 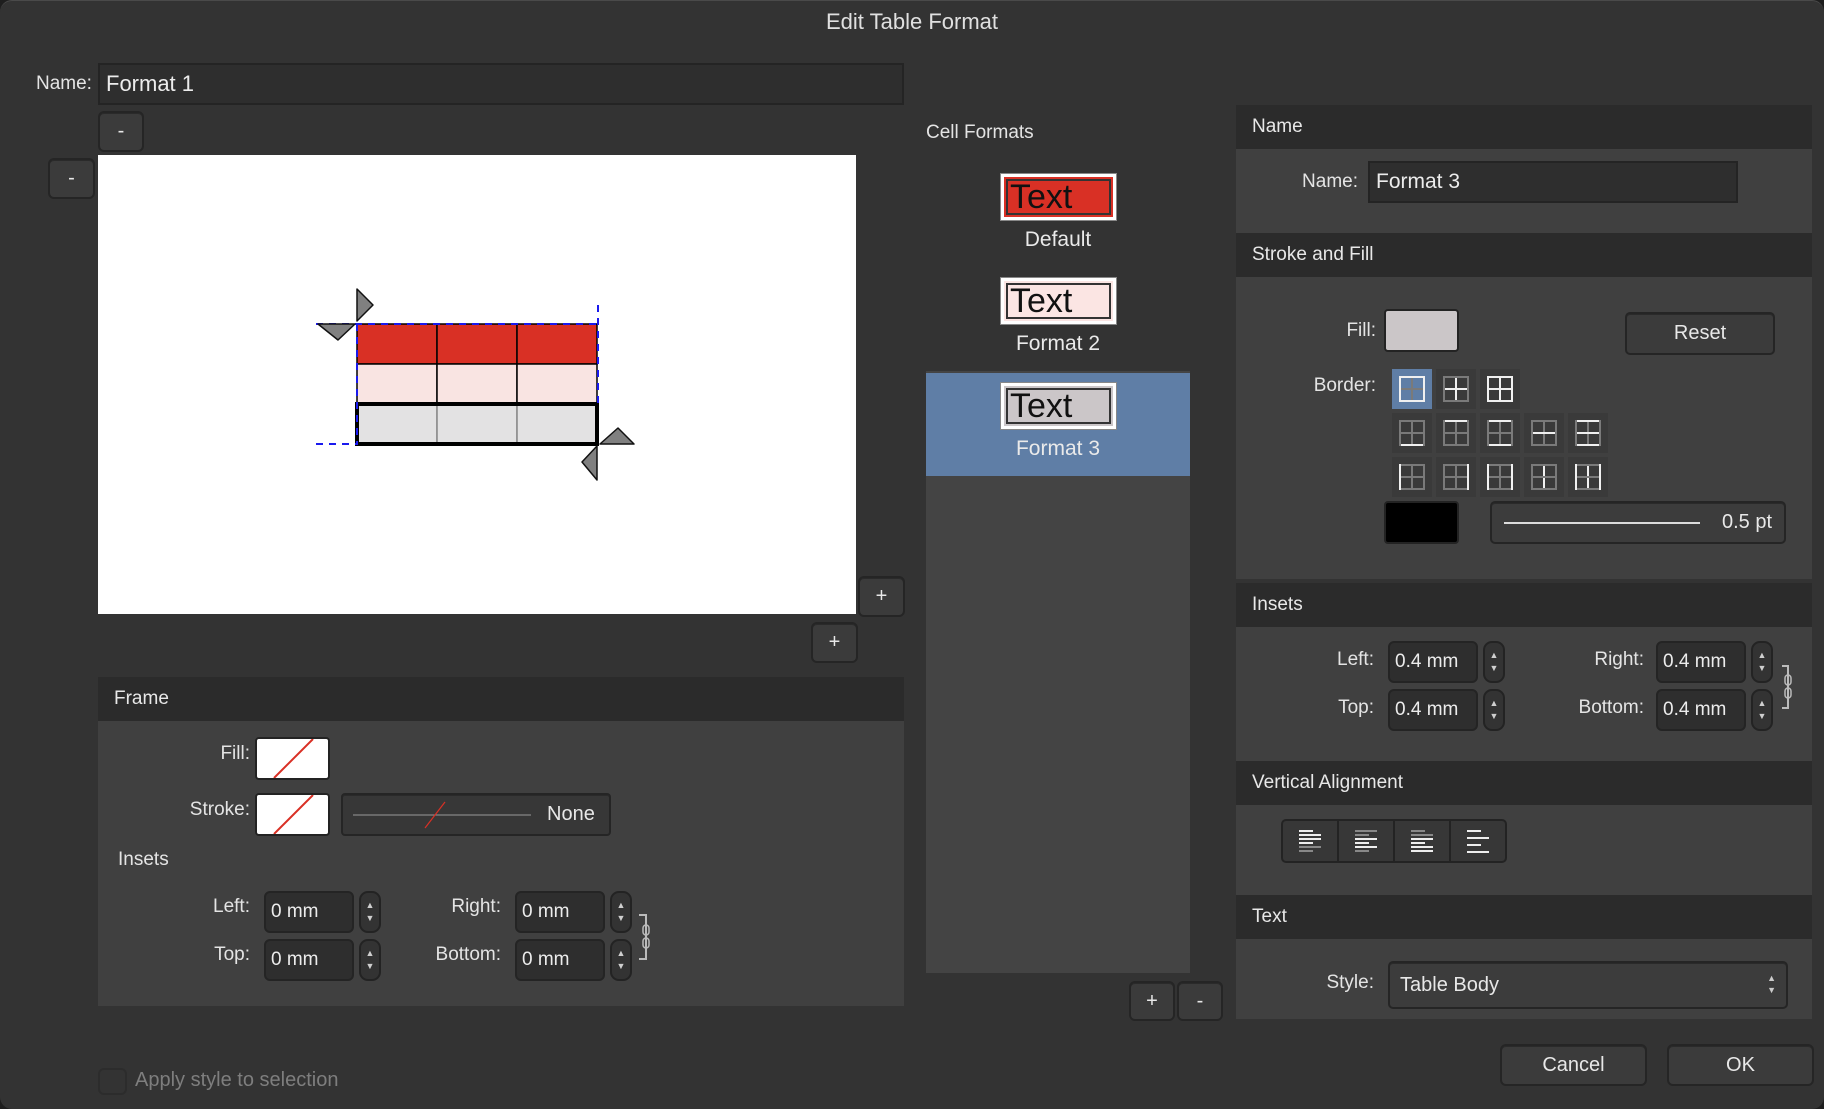 What do you see at coordinates (1588, 985) in the screenshot?
I see `text-style-select: Table Body ▲ ▼` at bounding box center [1588, 985].